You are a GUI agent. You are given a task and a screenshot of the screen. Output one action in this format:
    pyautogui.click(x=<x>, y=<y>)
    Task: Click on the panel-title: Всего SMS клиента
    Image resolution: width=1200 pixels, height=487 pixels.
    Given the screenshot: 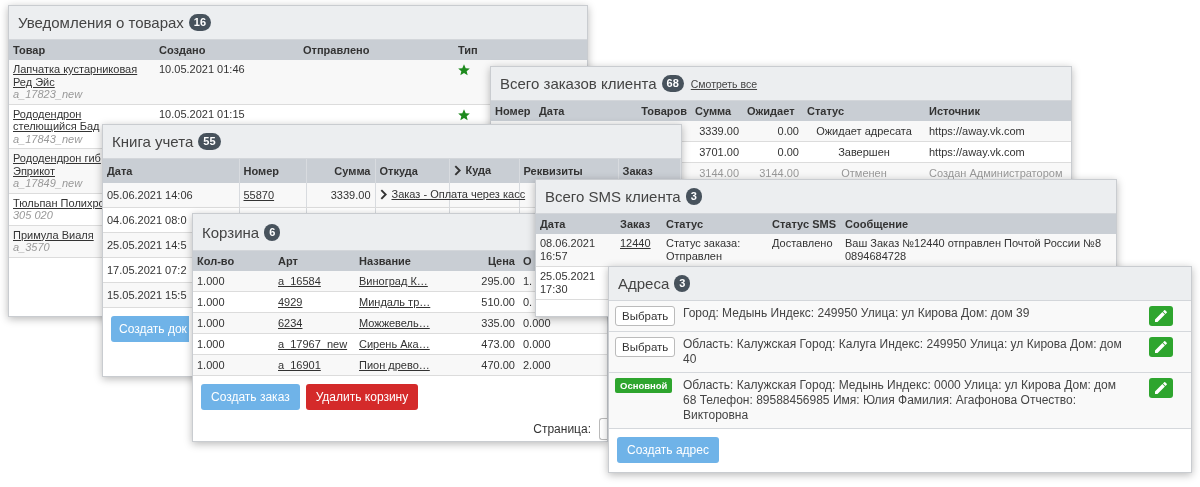 What is the action you would take?
    pyautogui.click(x=613, y=196)
    